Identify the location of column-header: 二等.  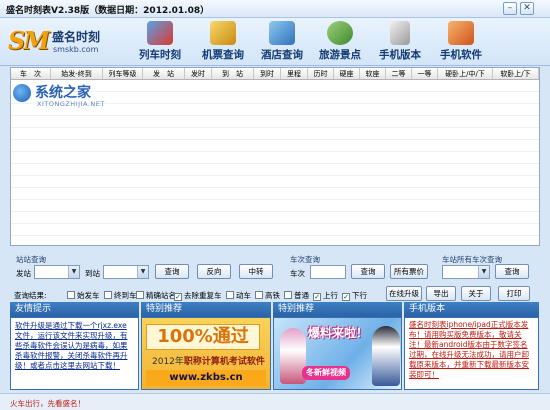
(399, 73).